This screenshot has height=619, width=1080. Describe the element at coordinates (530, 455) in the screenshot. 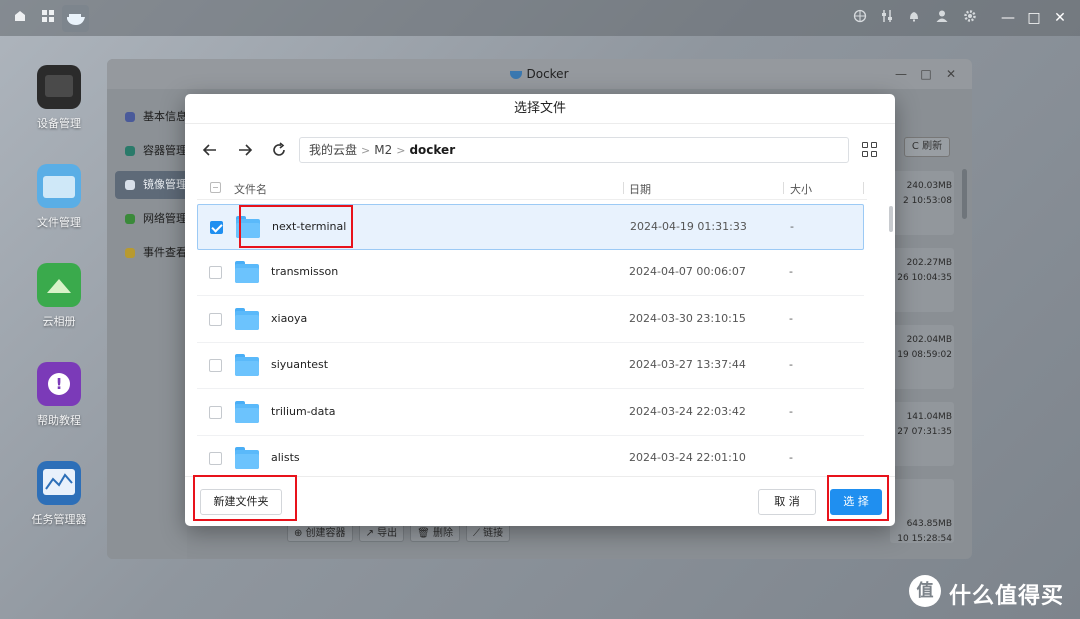

I see `file-row: alists 2024-03-24 22:01:10 -` at that location.